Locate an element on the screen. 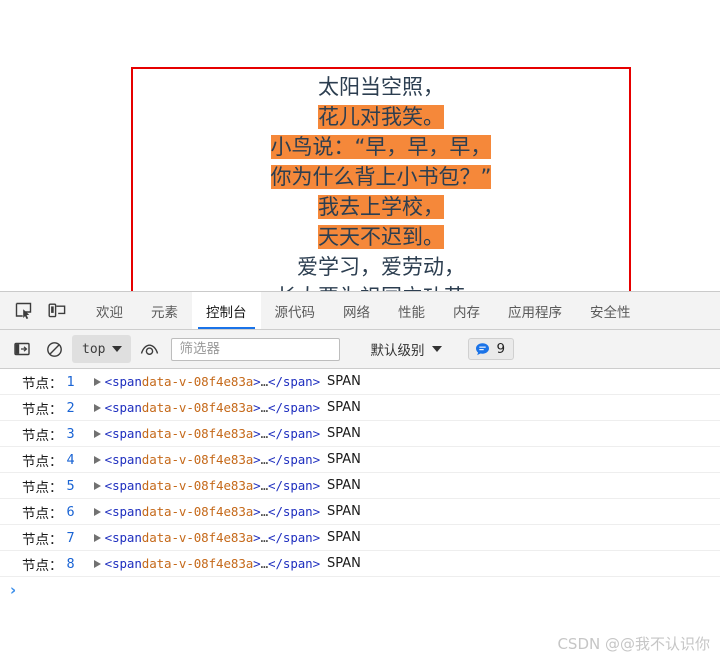 This screenshot has height=664, width=720. clear-console-icon is located at coordinates (54, 349).